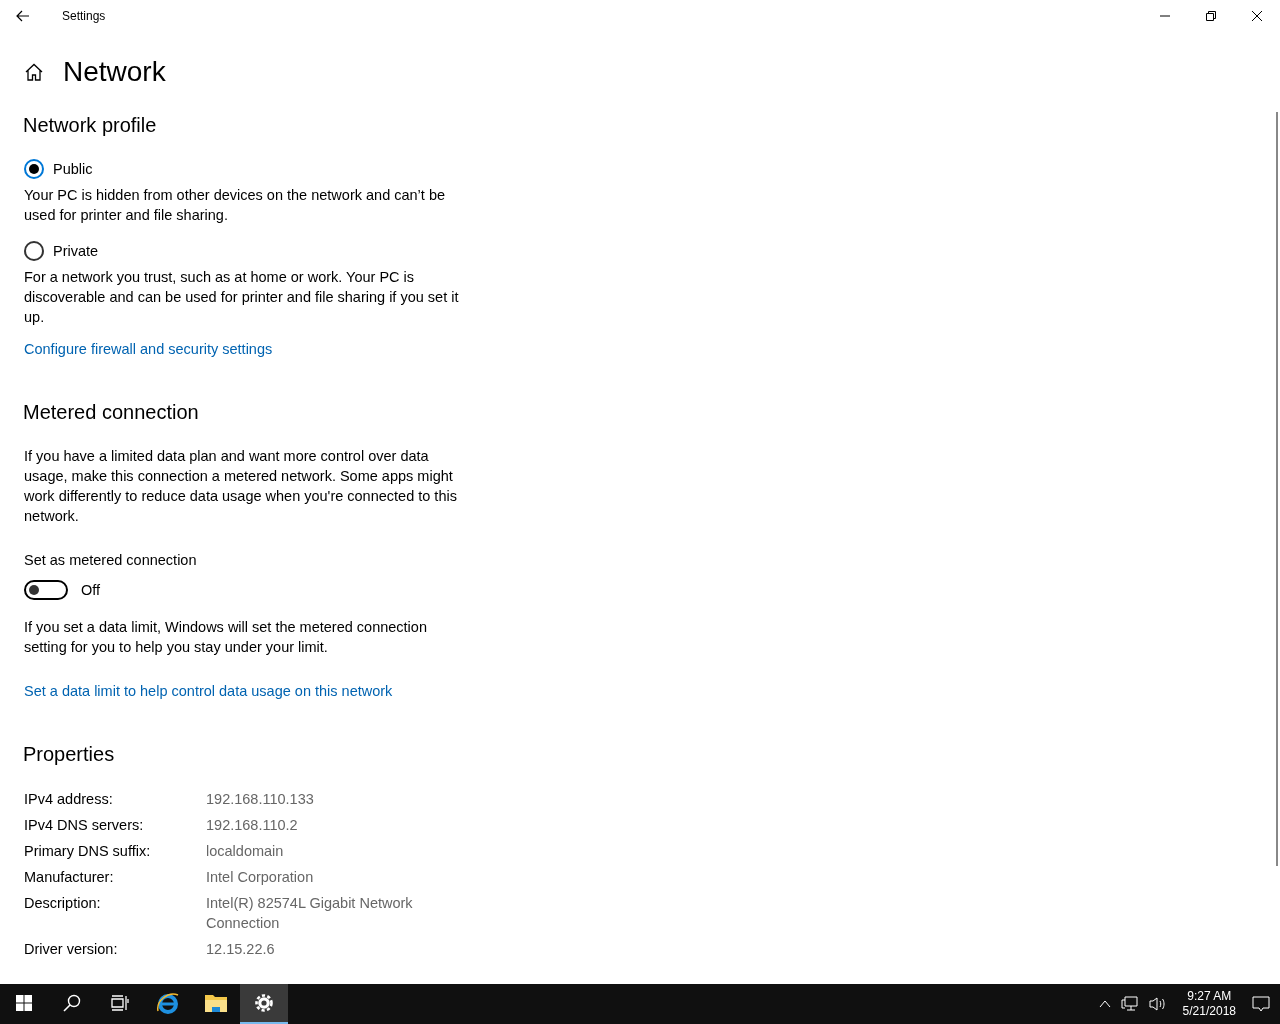 The width and height of the screenshot is (1280, 1024). Describe the element at coordinates (90, 125) in the screenshot. I see `section-heading: Network profile` at that location.